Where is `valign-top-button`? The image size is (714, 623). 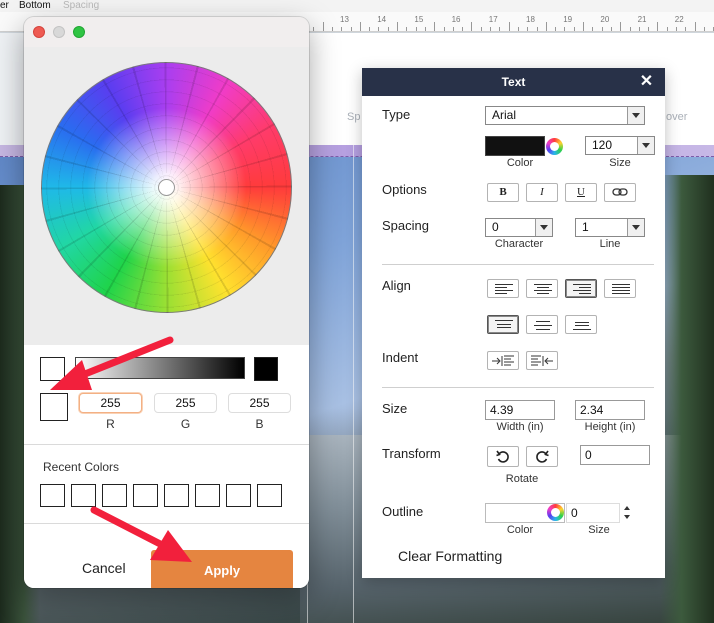 valign-top-button is located at coordinates (503, 324).